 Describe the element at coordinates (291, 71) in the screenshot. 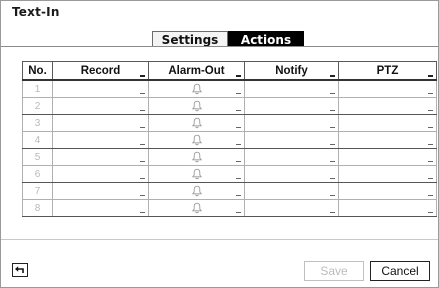

I see `column-header-notify: Notify` at that location.